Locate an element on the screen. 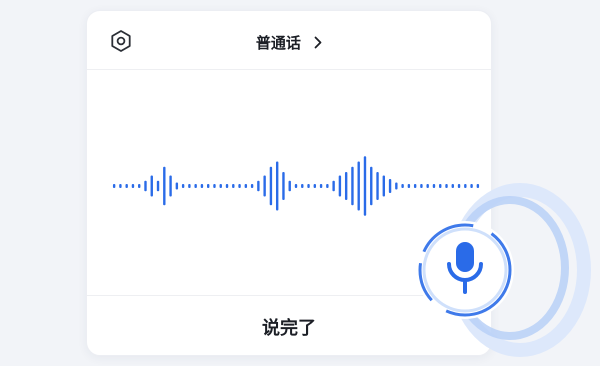 This screenshot has width=600, height=366. chevron-right-icon is located at coordinates (318, 42).